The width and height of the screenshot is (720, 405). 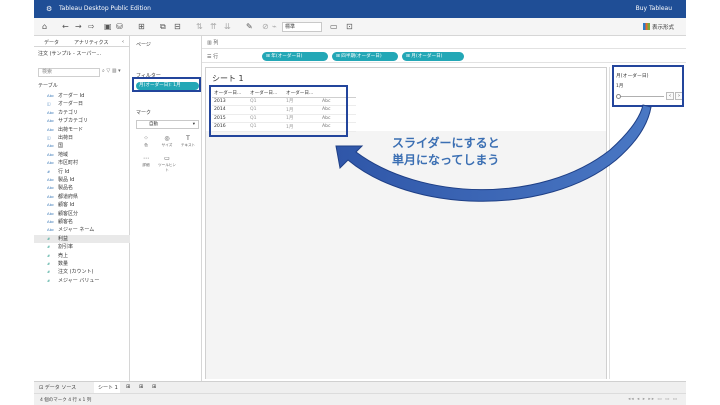 I want to click on tab-data-source: ⊡ データ ソース, so click(x=57, y=387).